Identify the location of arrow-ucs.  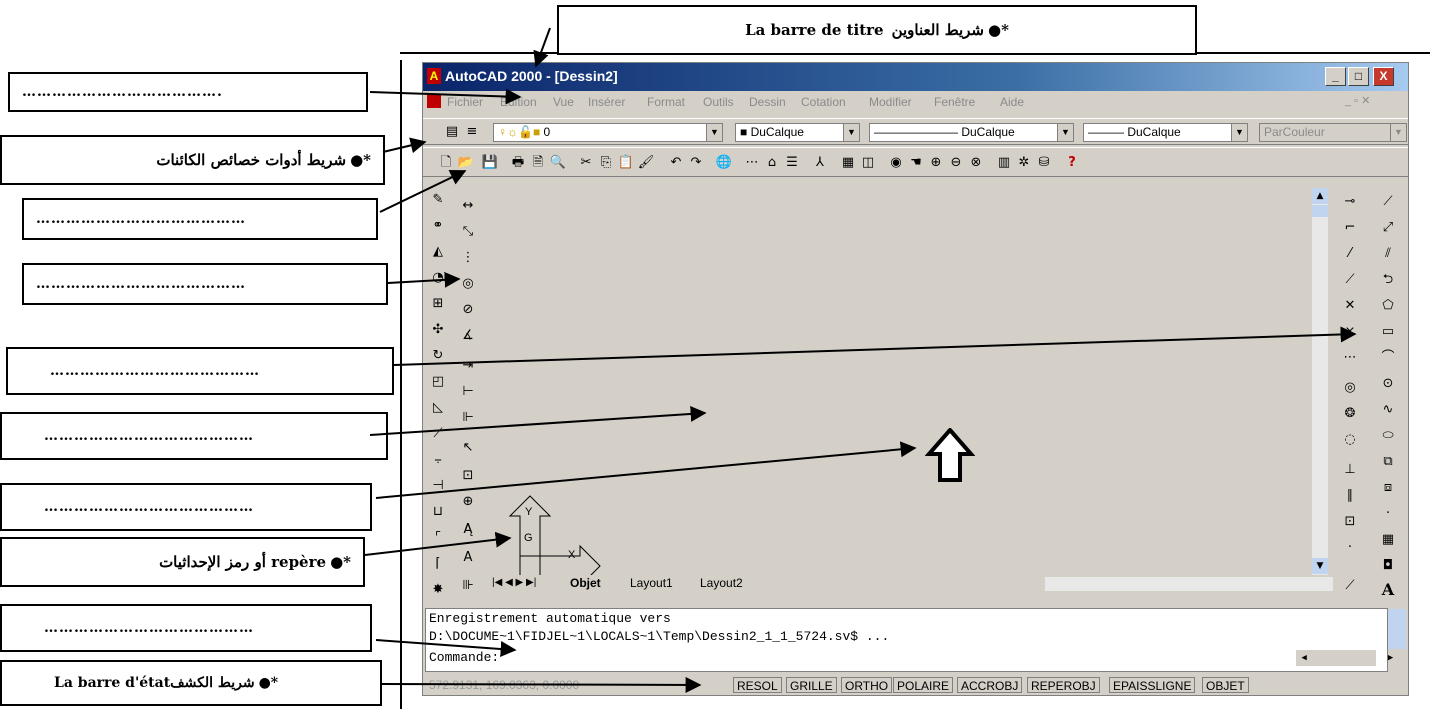
(438, 543).